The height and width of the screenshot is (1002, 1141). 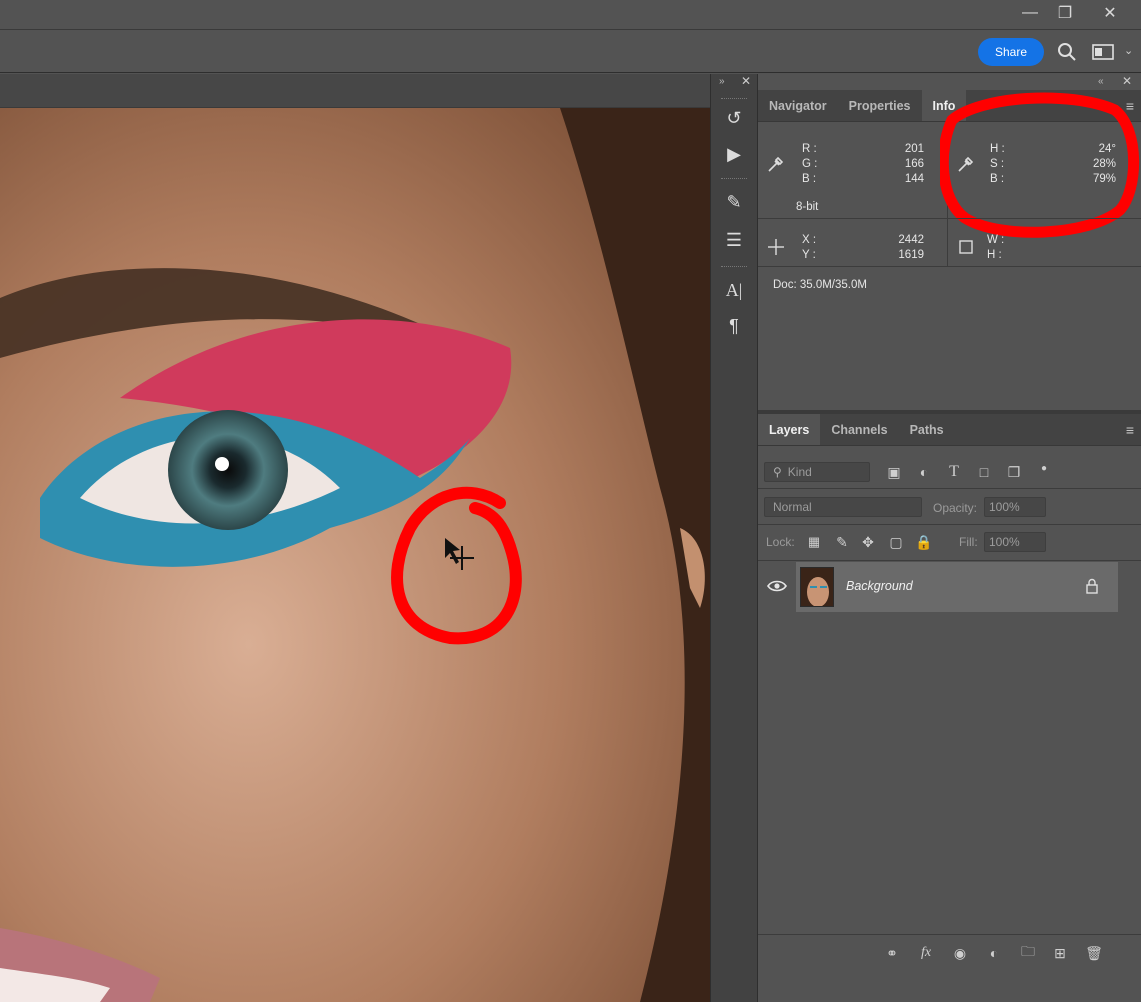 I want to click on document-tab-bar, so click(x=355, y=91).